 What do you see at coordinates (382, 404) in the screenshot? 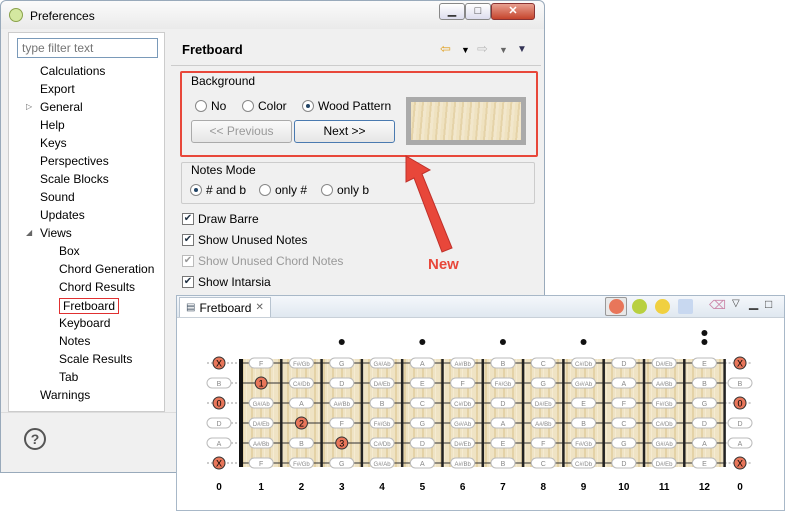
I see `note-name: B` at bounding box center [382, 404].